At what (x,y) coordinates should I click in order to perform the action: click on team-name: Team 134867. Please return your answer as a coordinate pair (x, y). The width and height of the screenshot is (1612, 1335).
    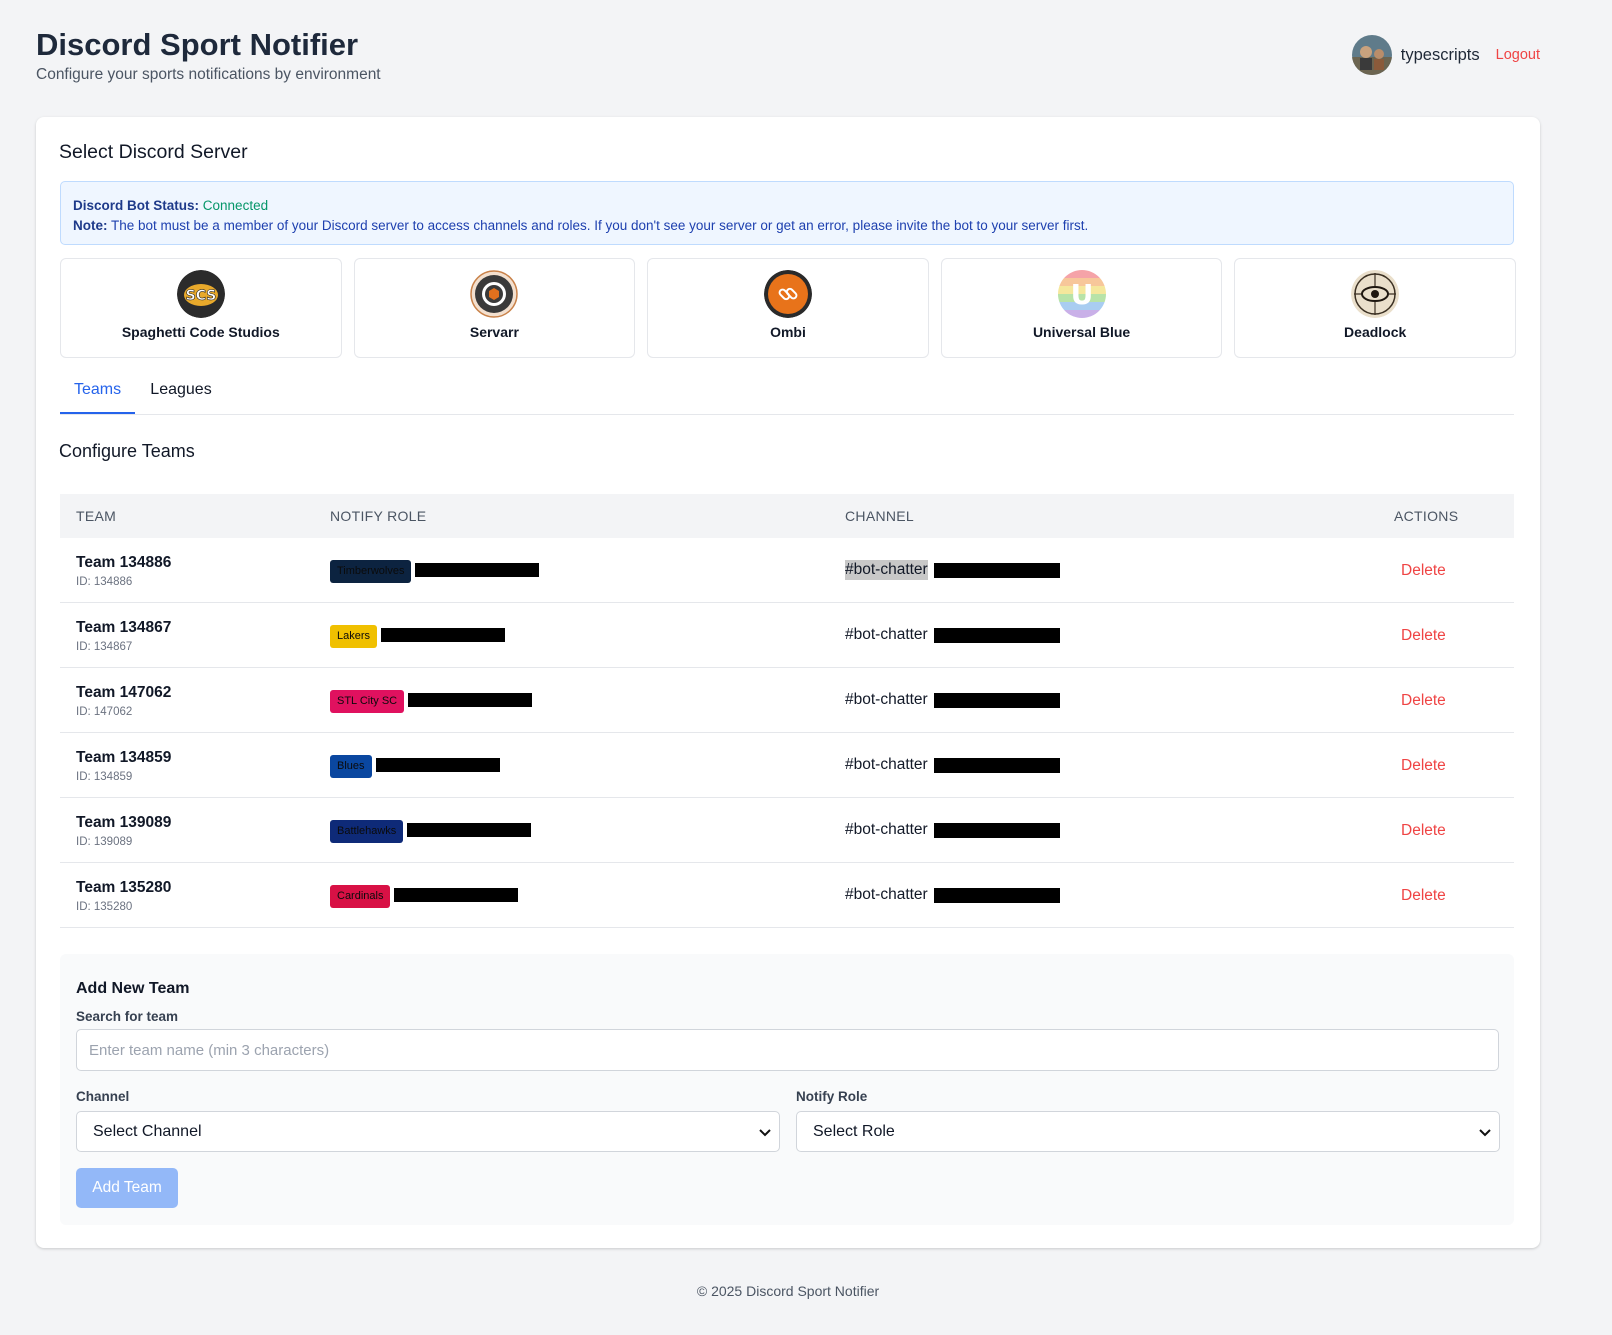
    Looking at the image, I should click on (124, 627).